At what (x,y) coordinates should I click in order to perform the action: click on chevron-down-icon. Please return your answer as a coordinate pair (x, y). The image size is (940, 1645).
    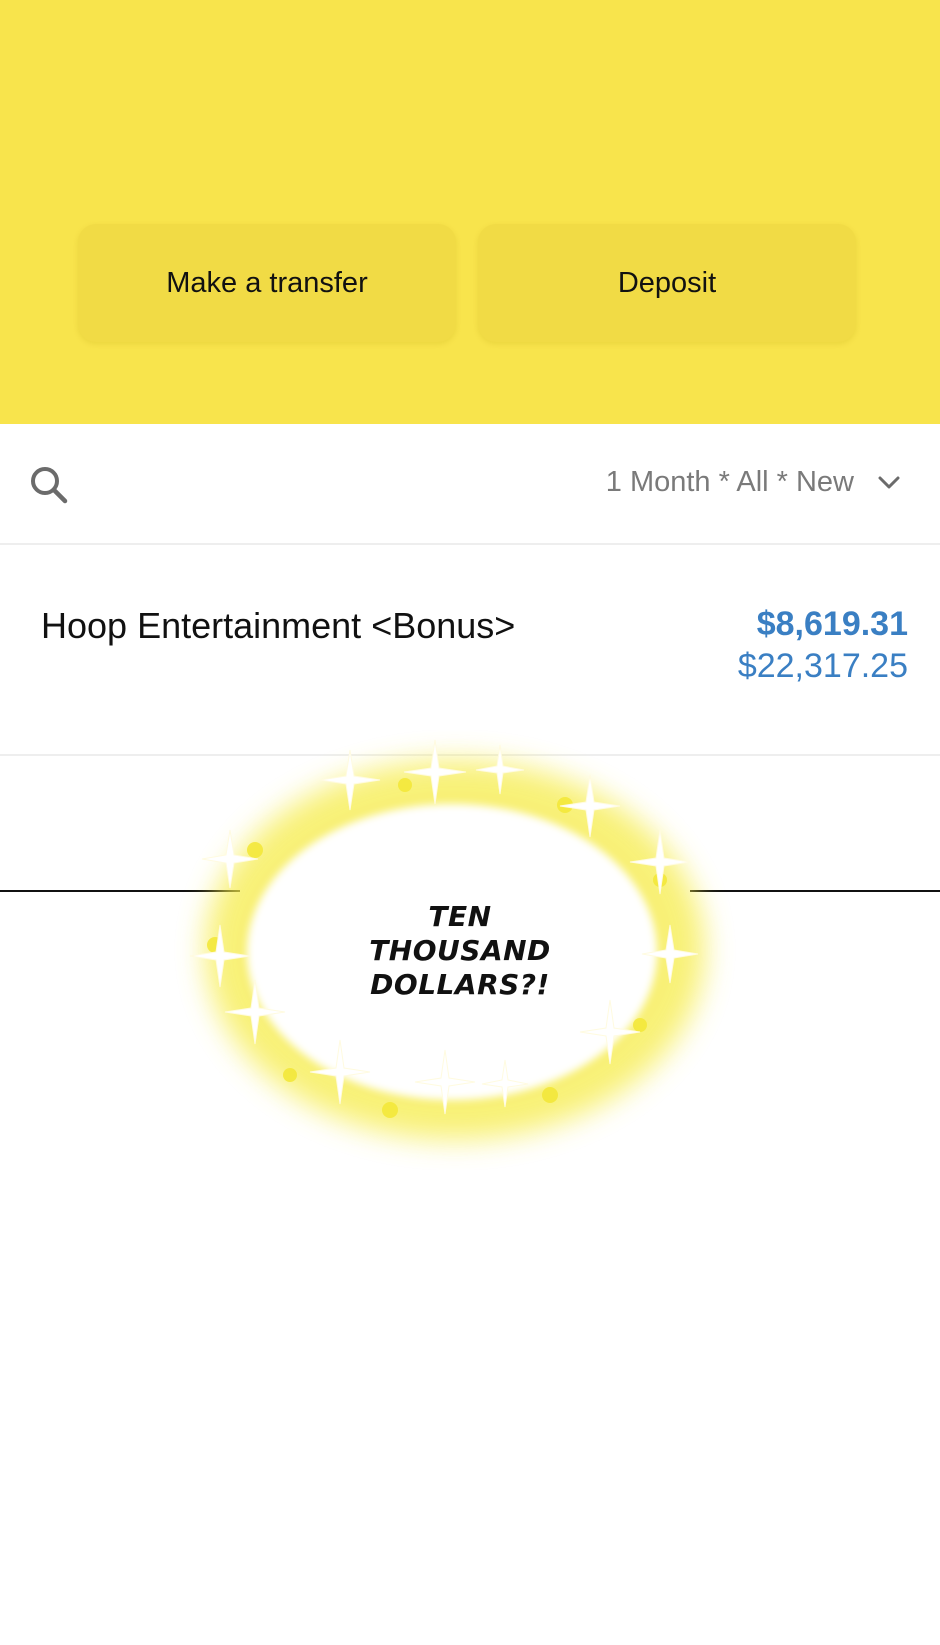
    Looking at the image, I should click on (889, 483).